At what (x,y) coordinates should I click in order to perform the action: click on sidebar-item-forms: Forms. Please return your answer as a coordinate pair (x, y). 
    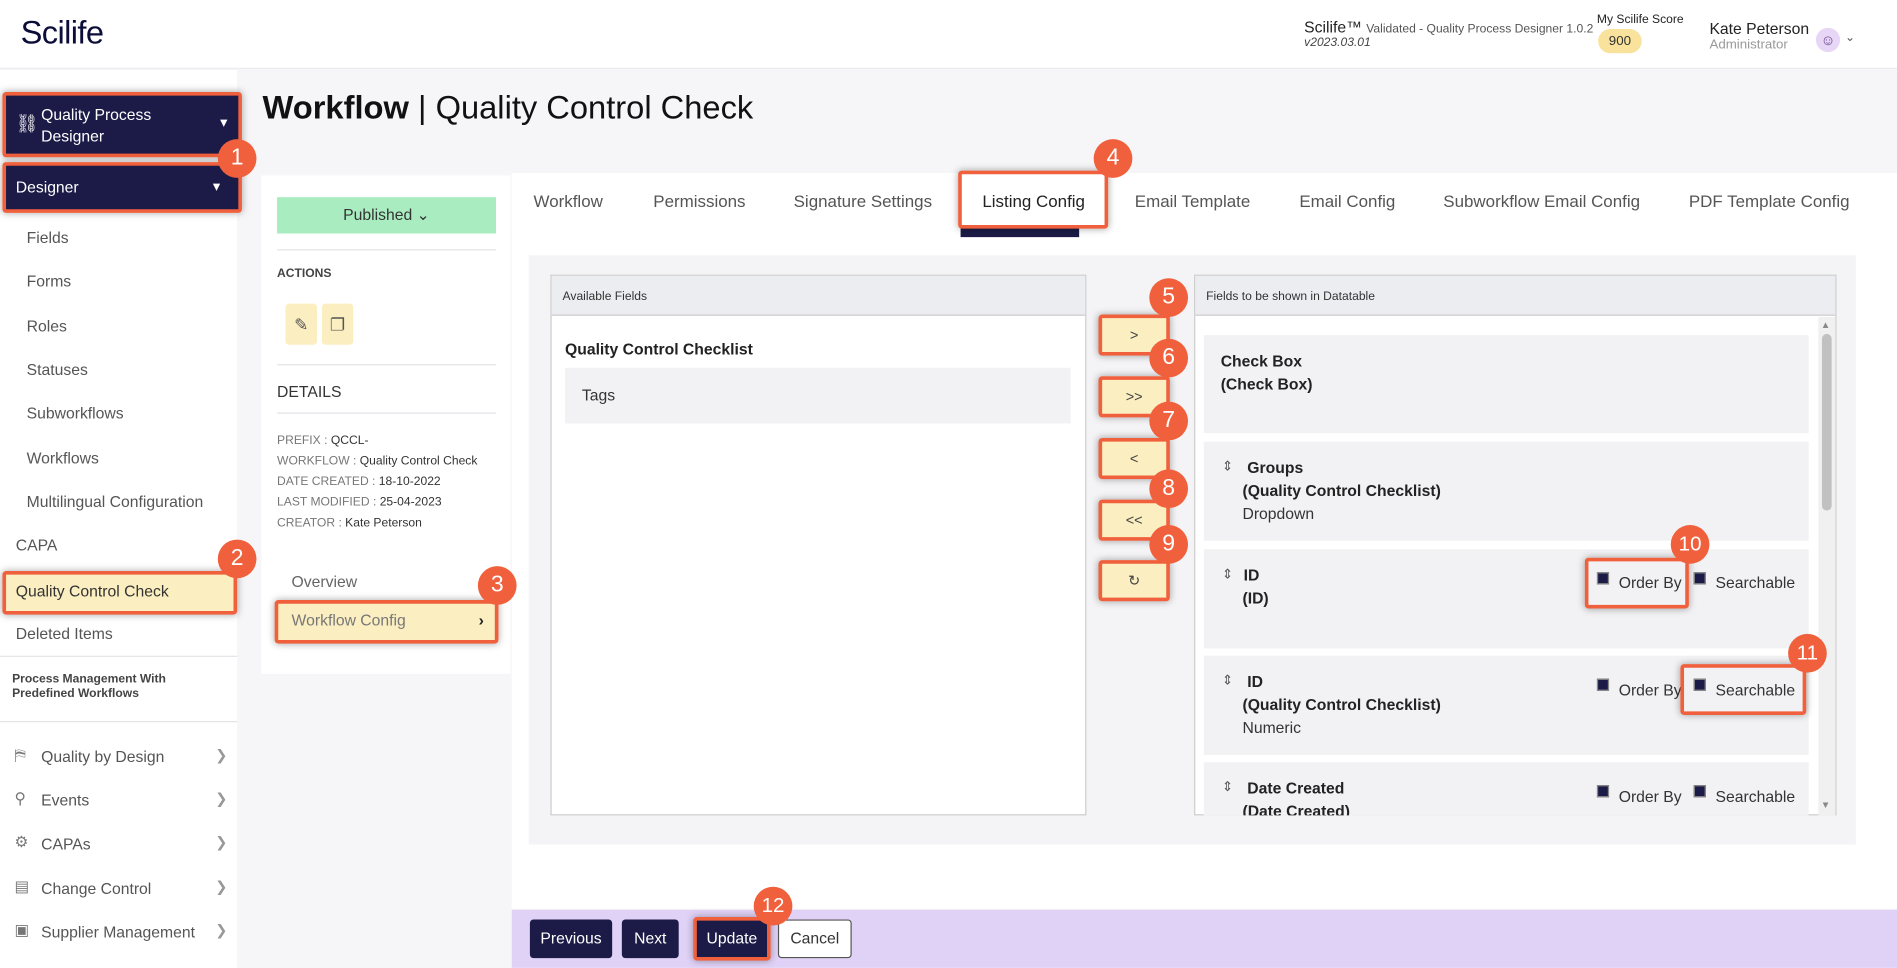
    Looking at the image, I should click on (49, 281).